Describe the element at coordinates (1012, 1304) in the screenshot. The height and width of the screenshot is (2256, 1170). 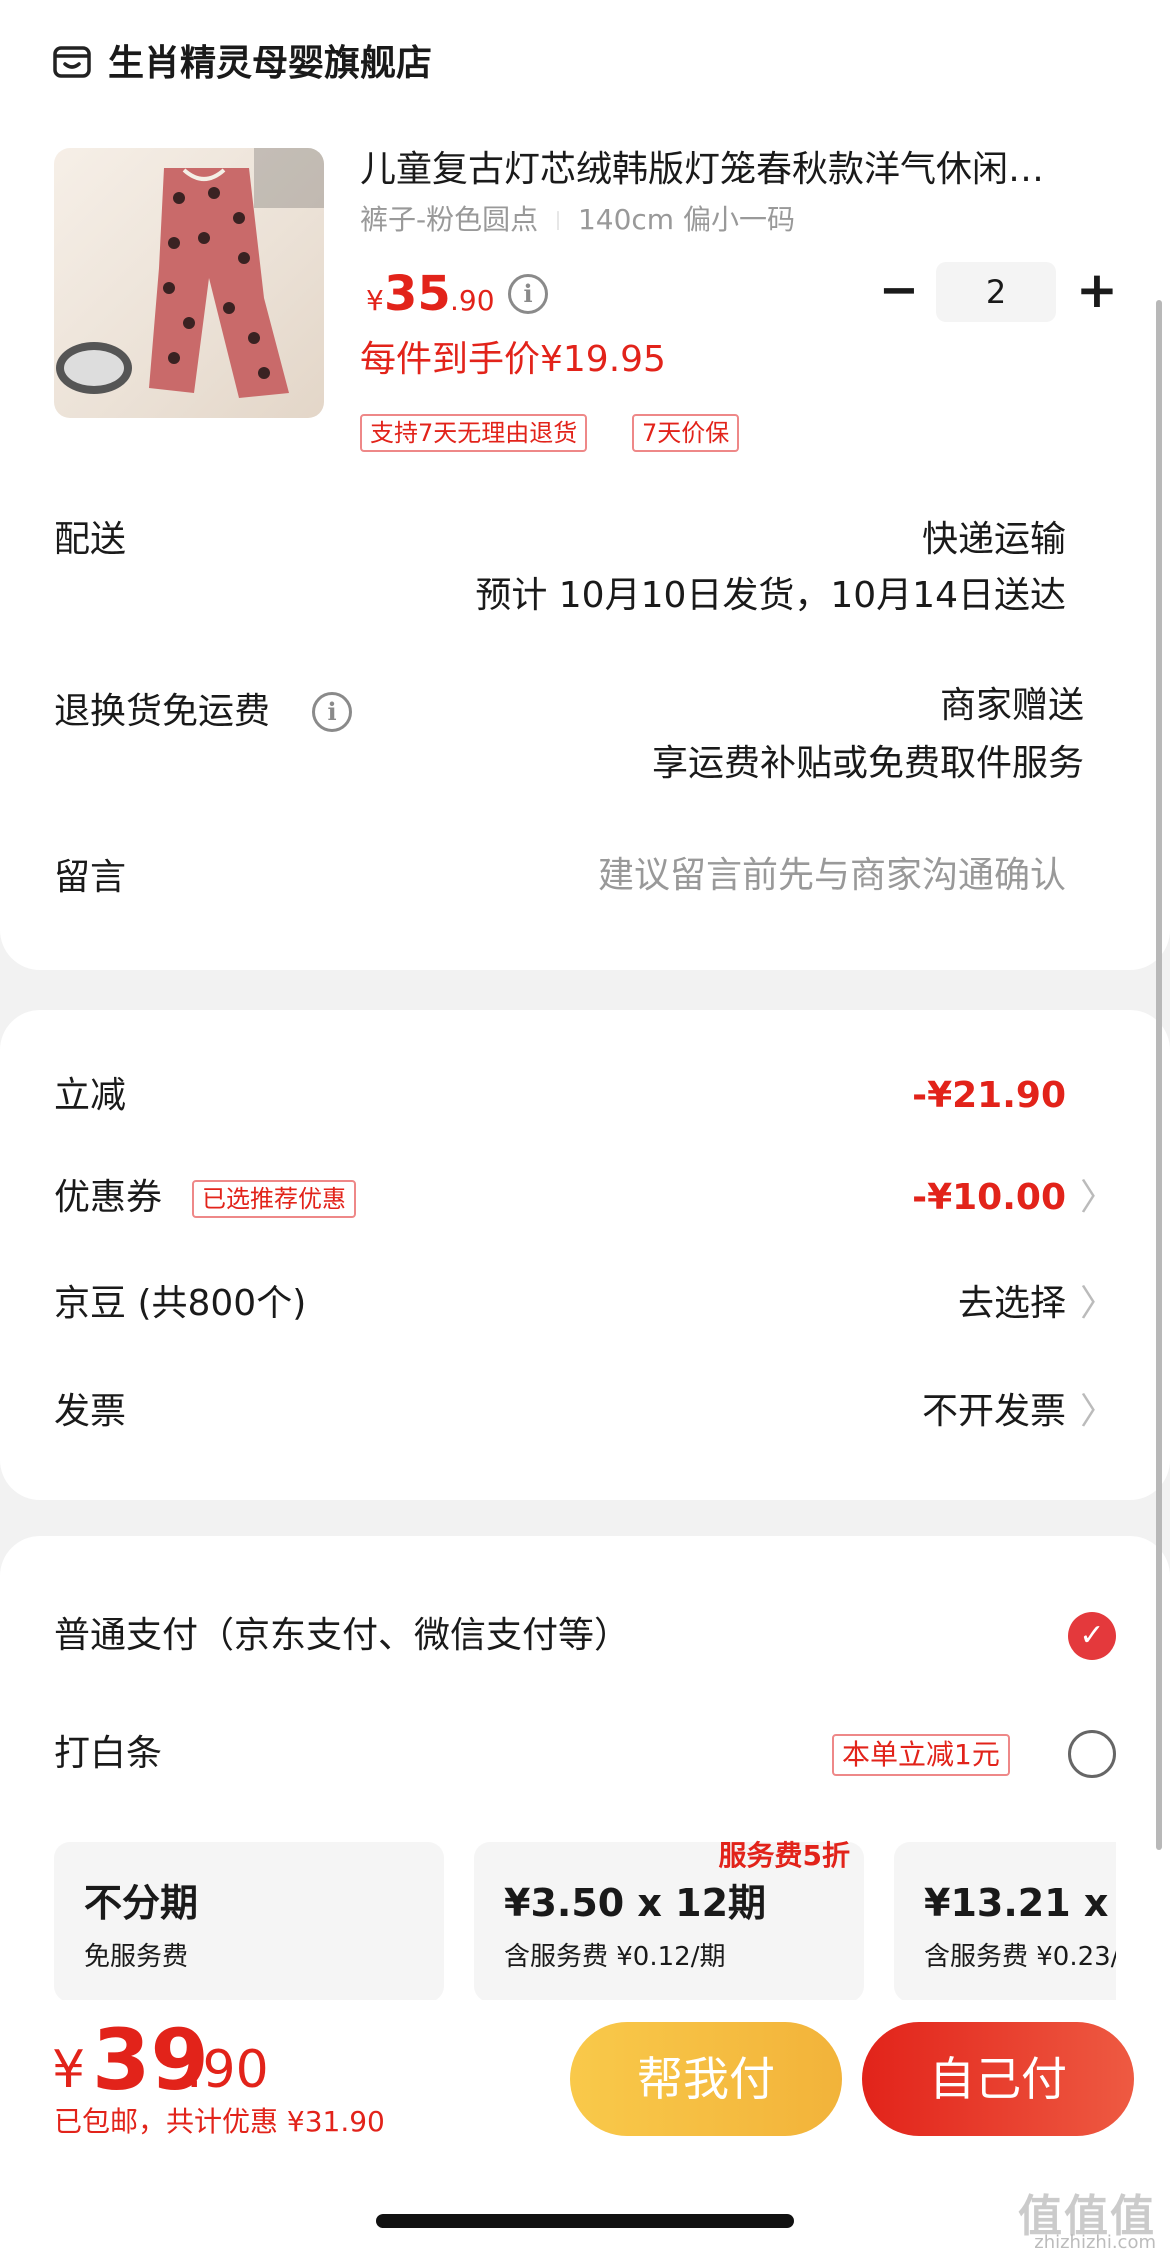
I see `jingdou-value: 去选择` at that location.